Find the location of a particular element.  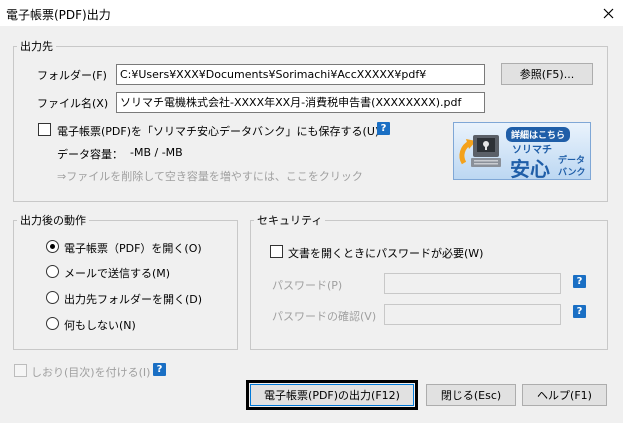

radio-open-folder is located at coordinates (52, 297).